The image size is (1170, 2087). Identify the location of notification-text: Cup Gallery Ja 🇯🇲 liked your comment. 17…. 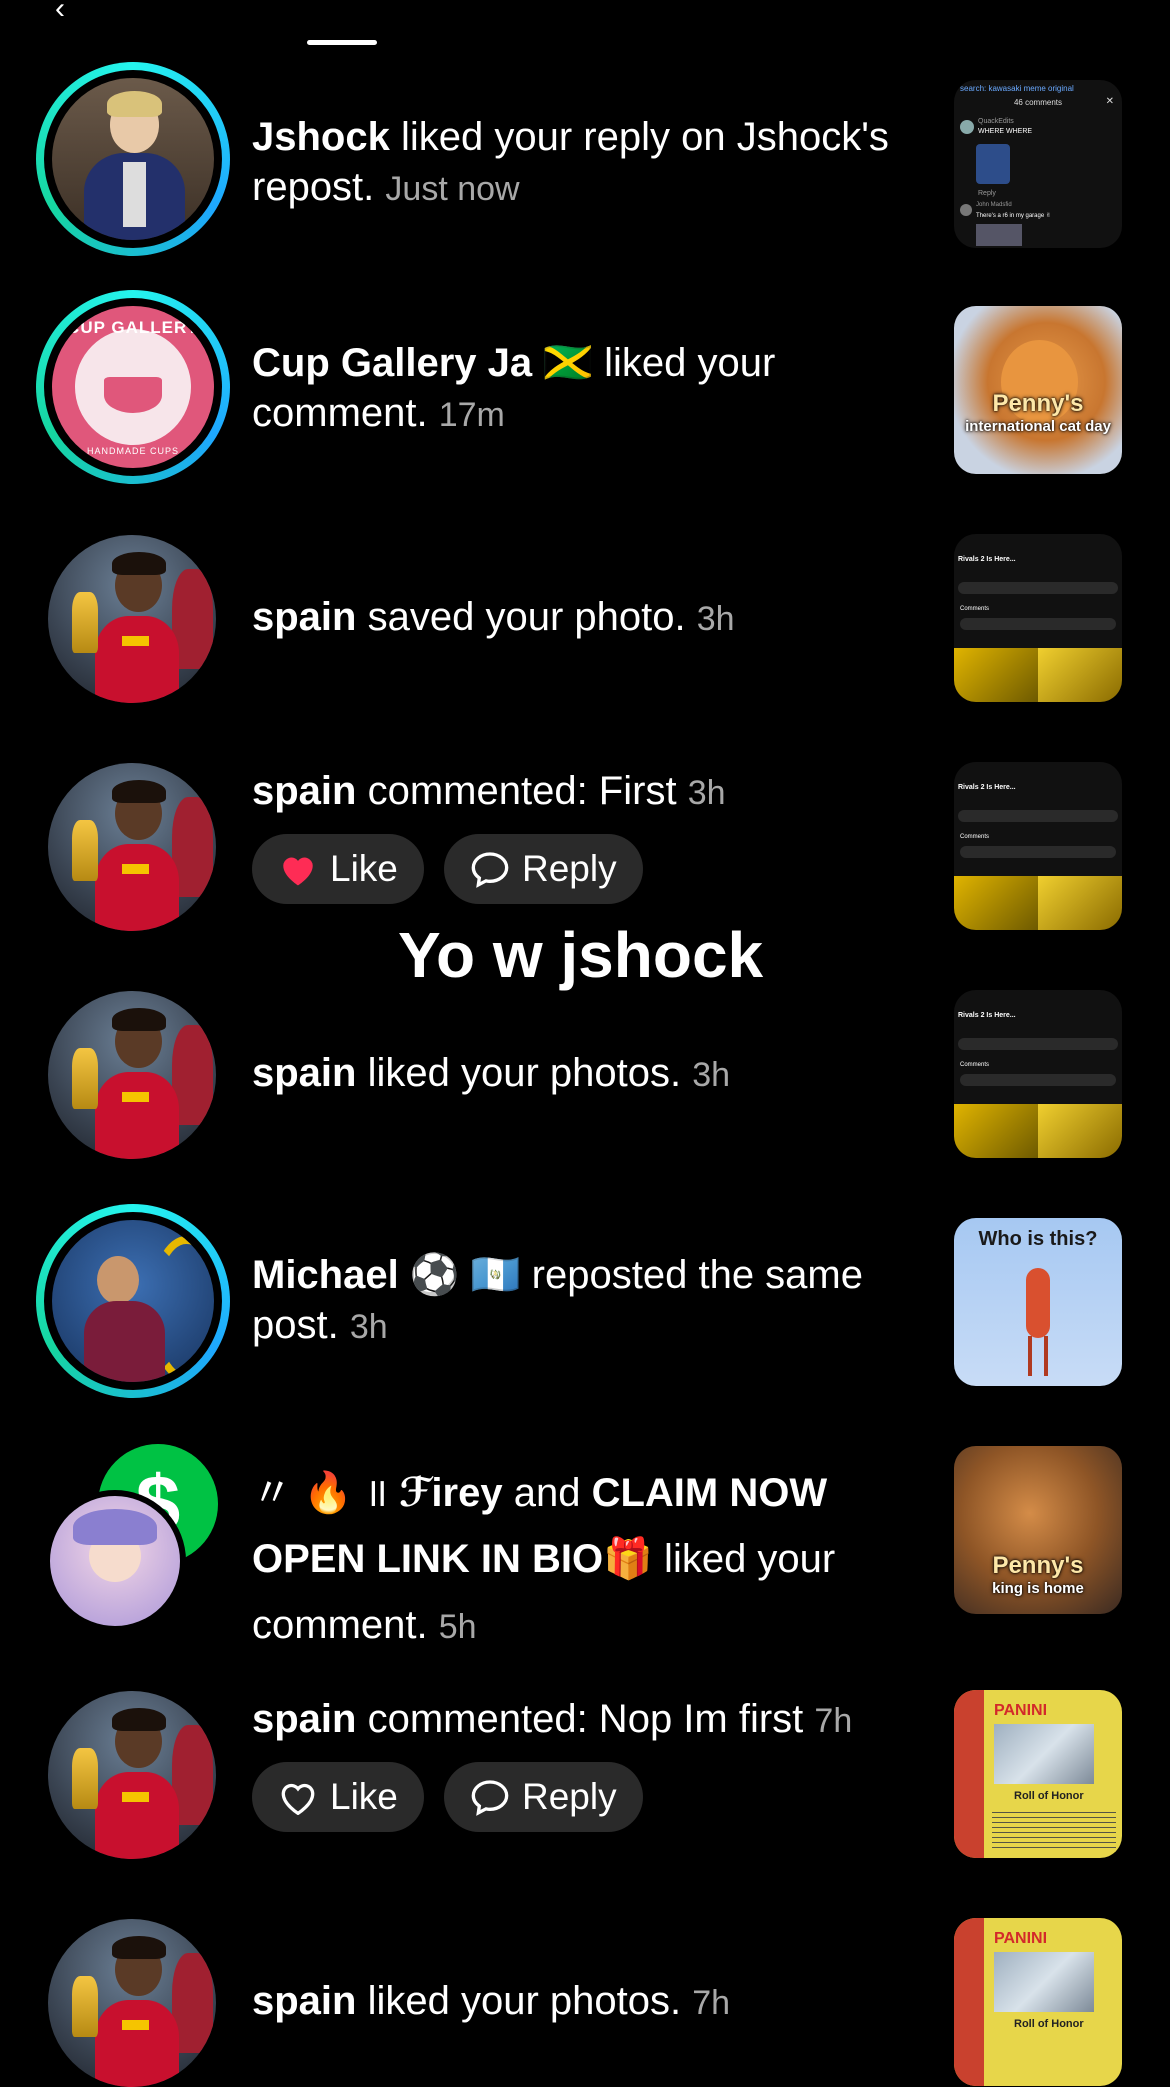
(514, 388).